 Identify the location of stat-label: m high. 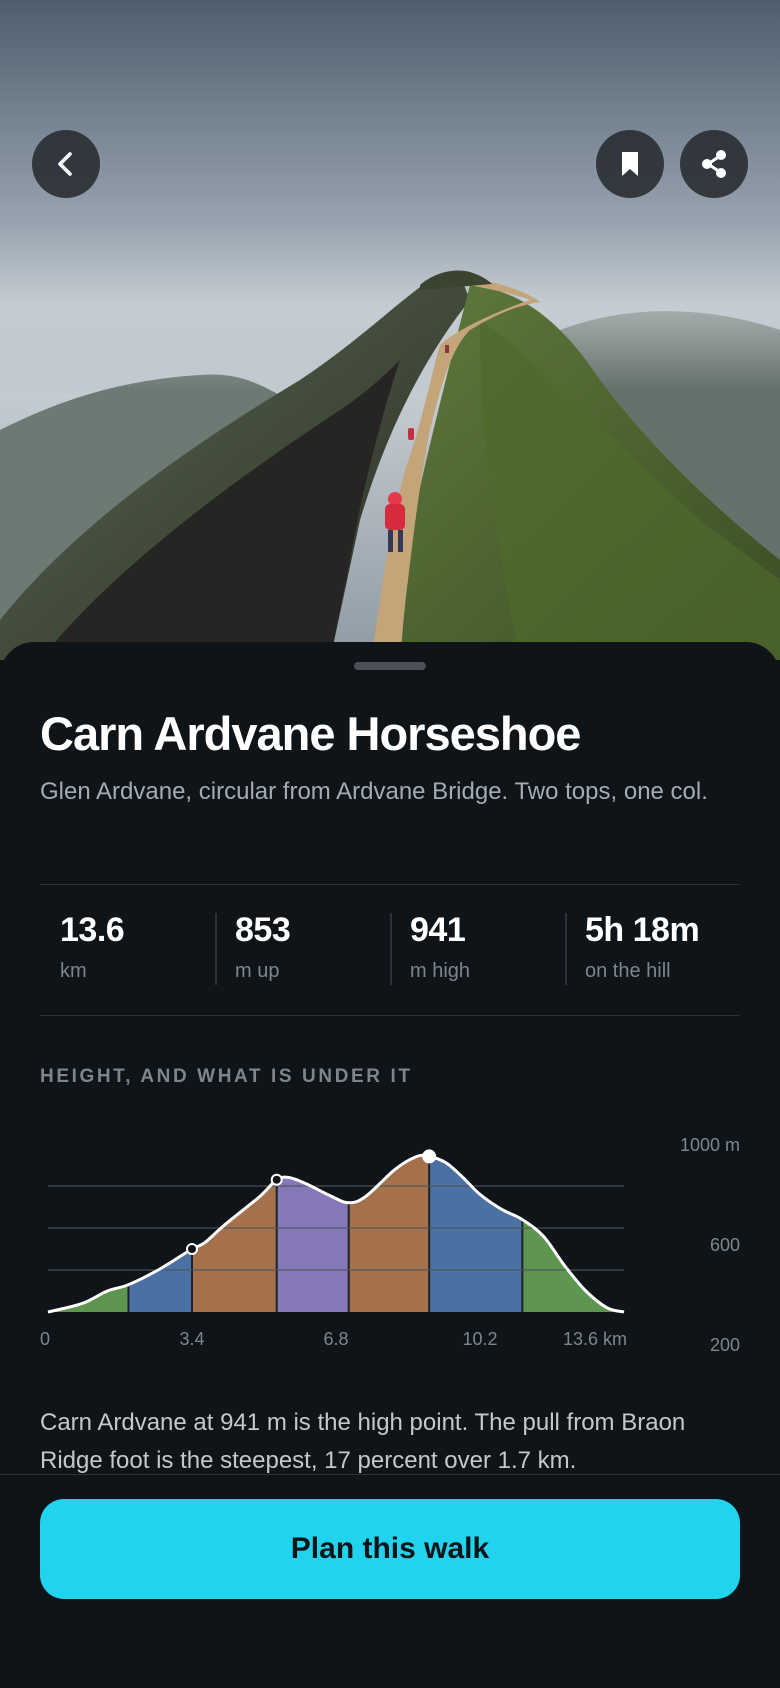
(440, 971).